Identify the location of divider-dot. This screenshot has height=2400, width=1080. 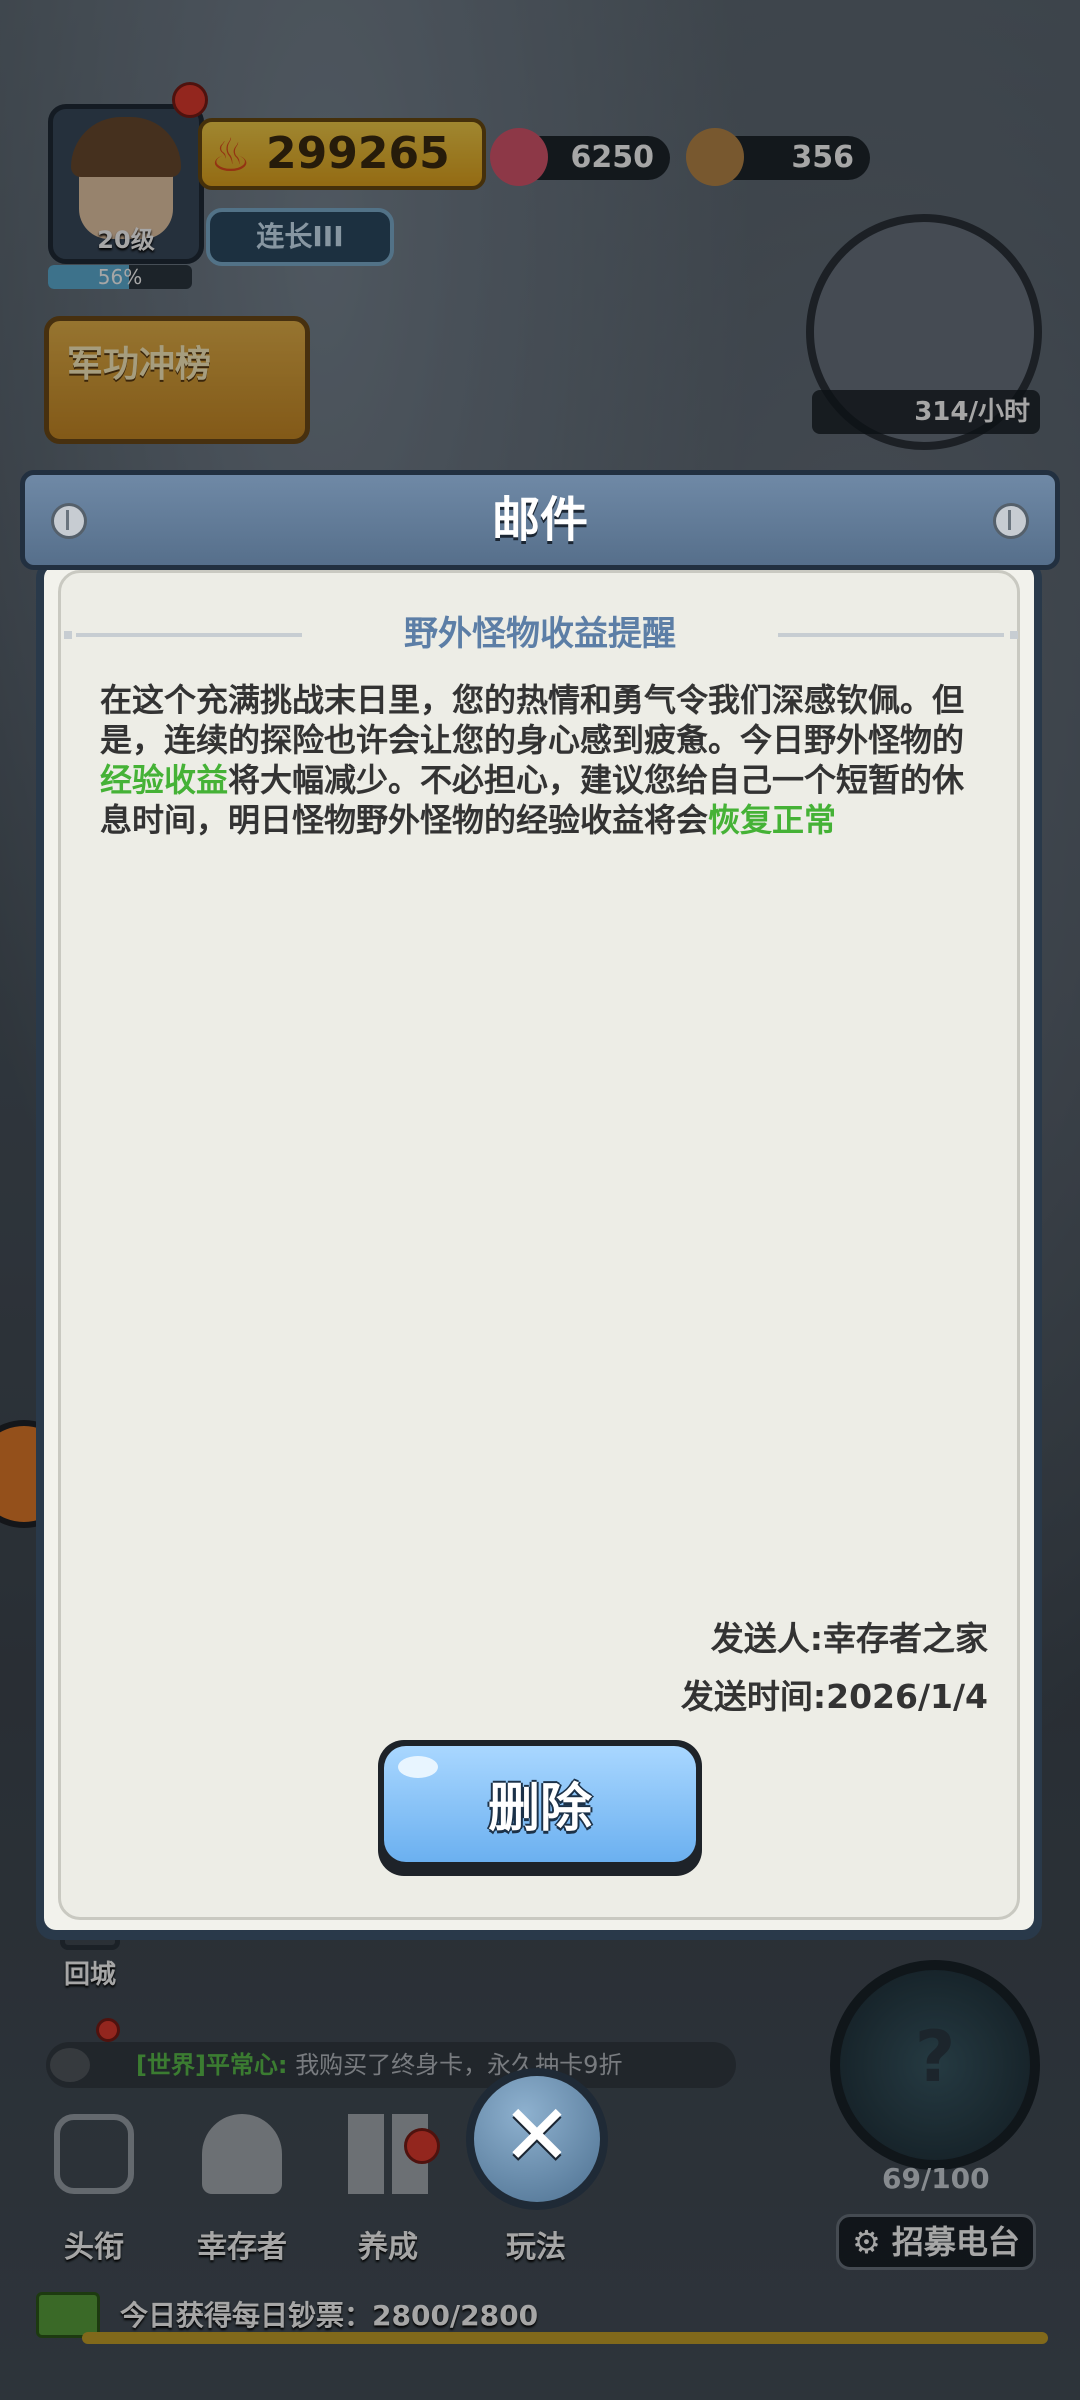
(1014, 635).